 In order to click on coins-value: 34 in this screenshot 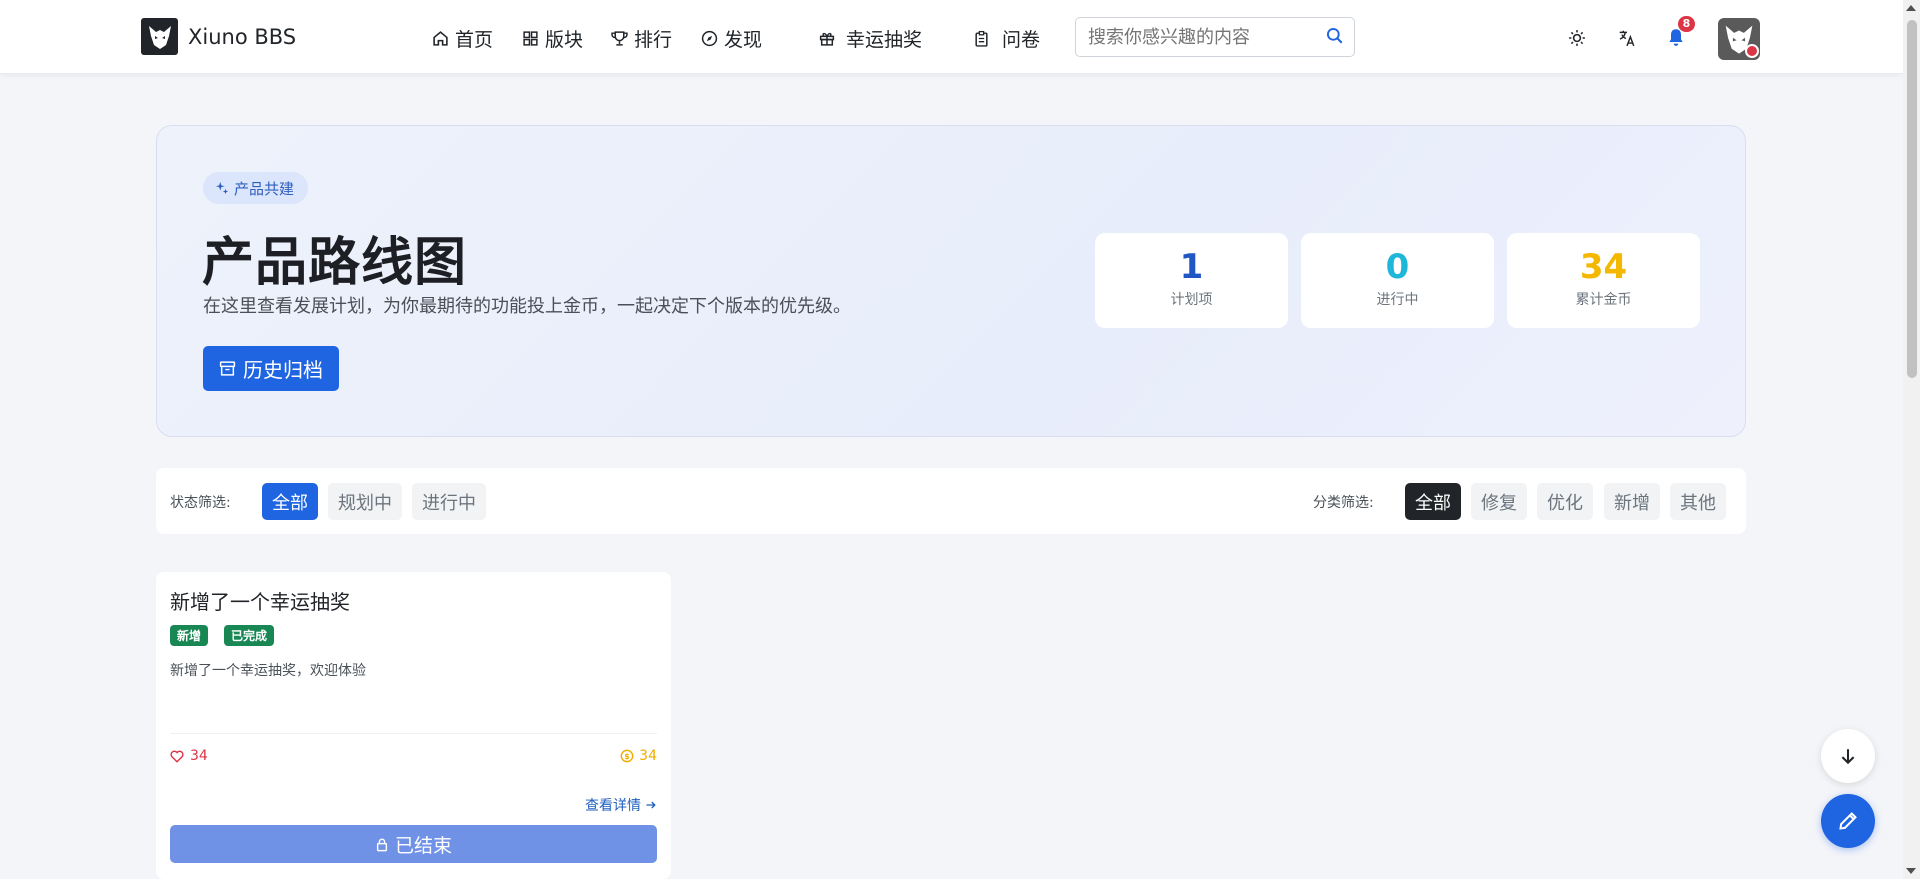, I will do `click(648, 756)`.